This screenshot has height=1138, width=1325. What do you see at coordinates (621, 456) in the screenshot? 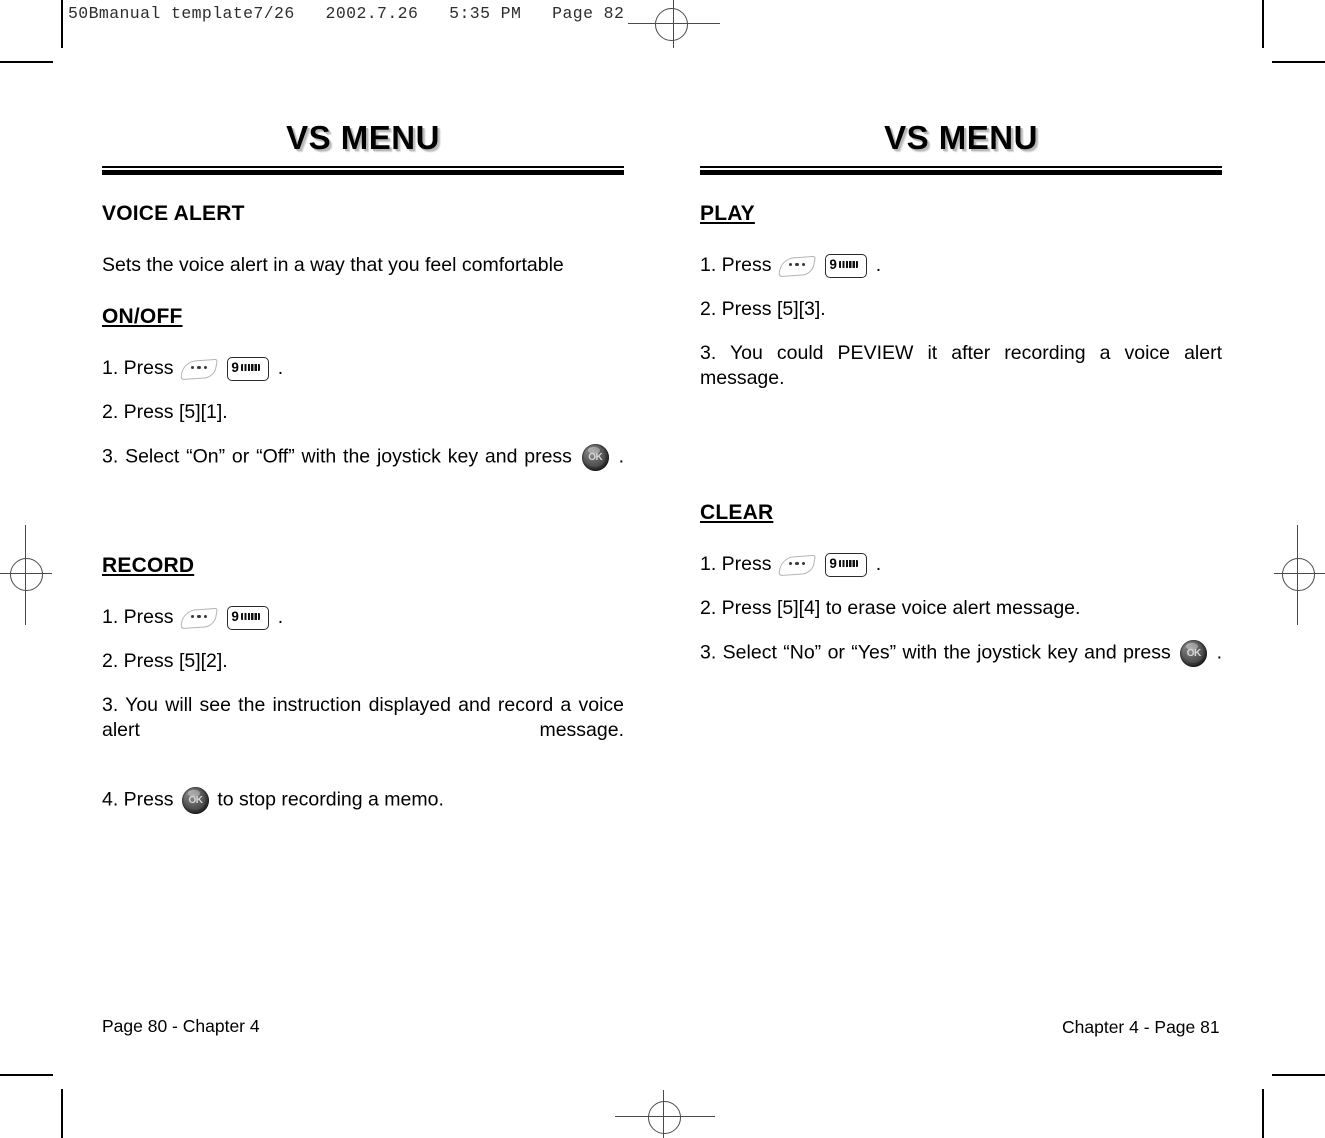
I see `onoff-step-3-suffix: .` at bounding box center [621, 456].